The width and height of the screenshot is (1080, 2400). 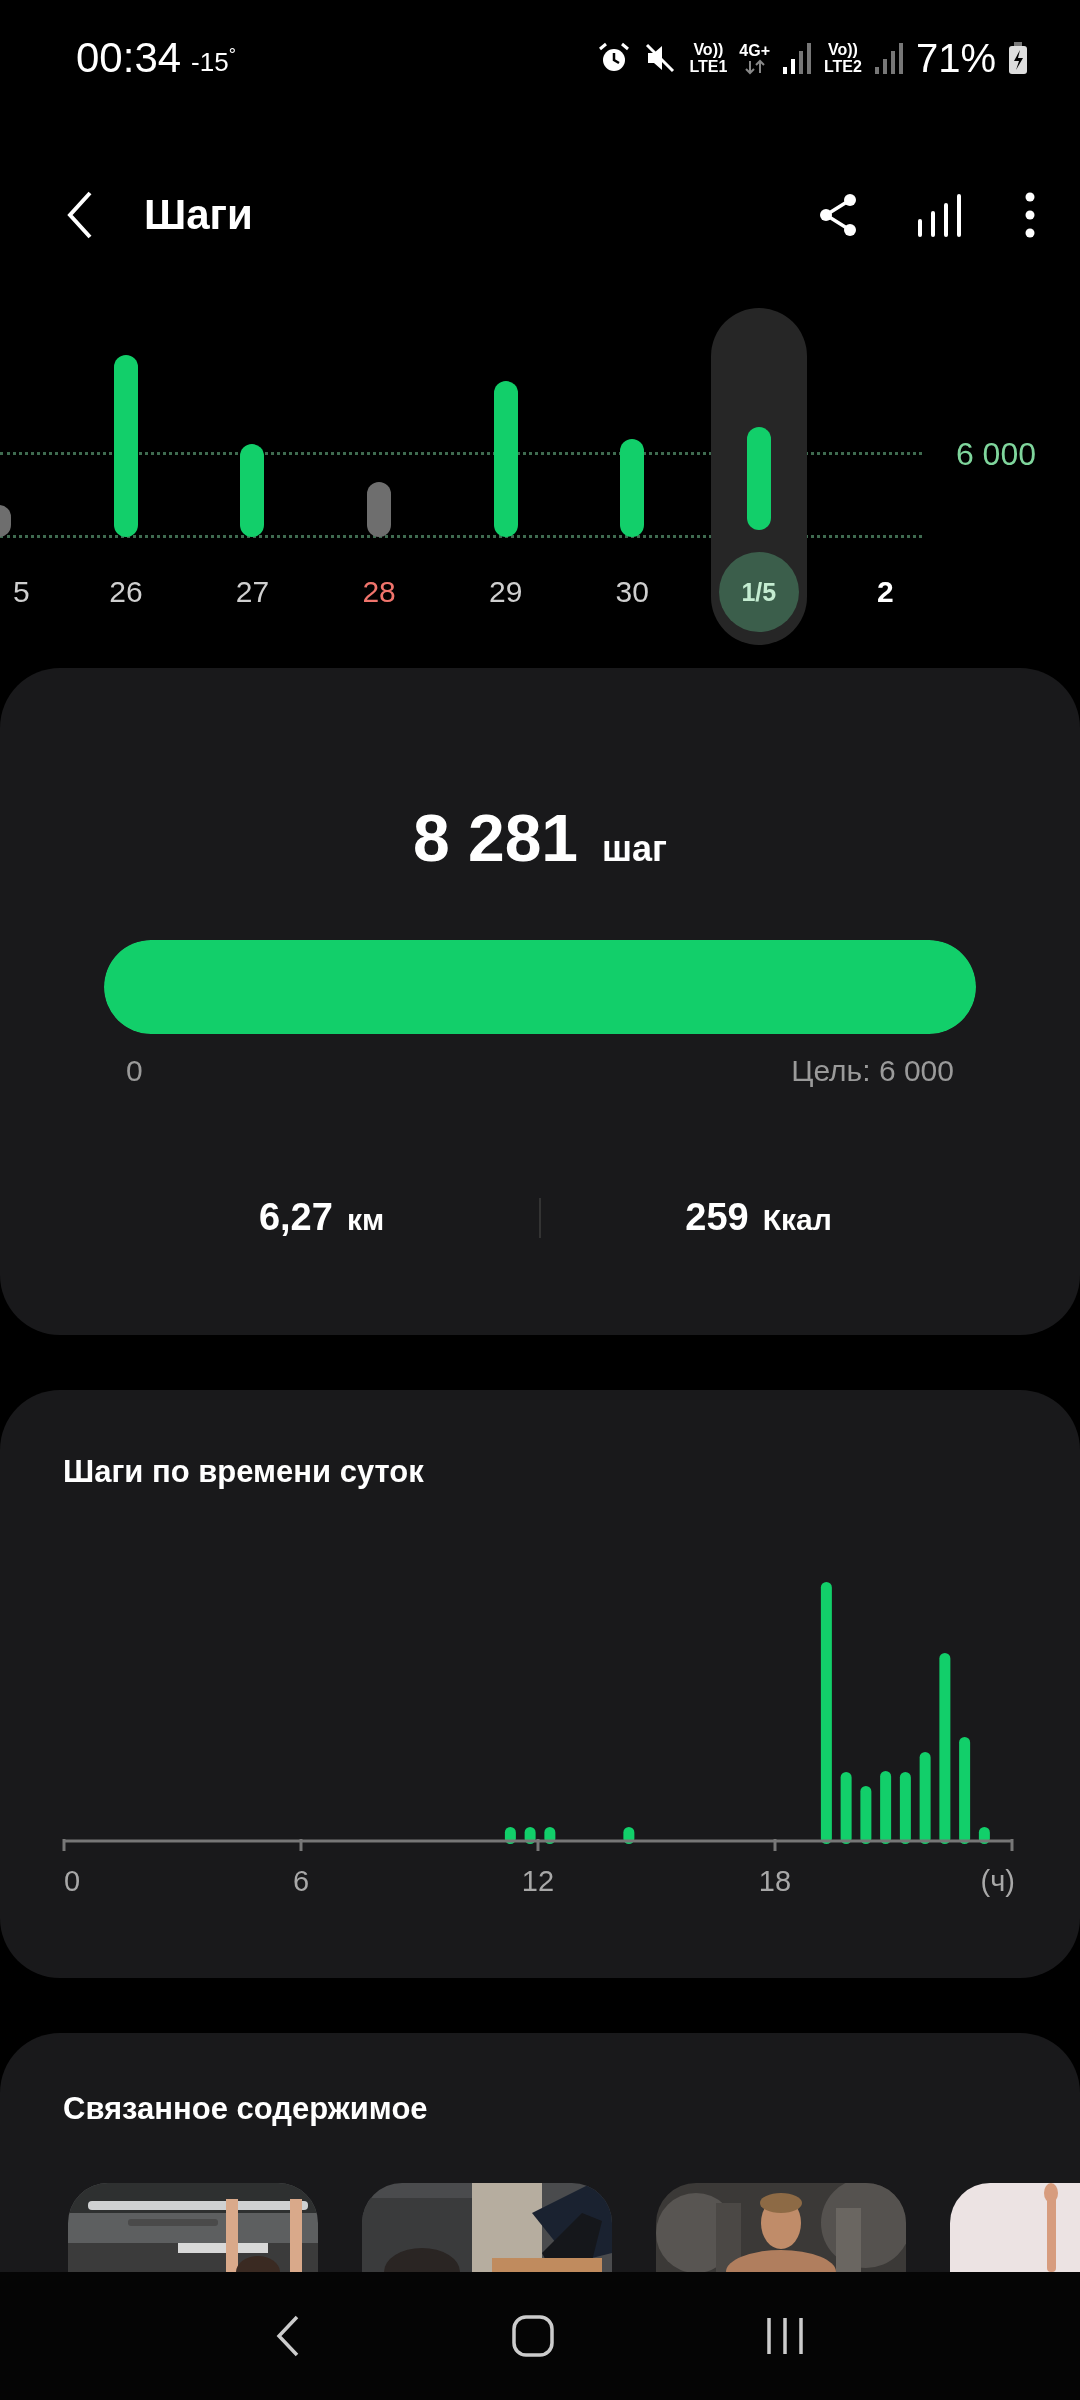 What do you see at coordinates (72, 1881) in the screenshot?
I see `axis-label: 0` at bounding box center [72, 1881].